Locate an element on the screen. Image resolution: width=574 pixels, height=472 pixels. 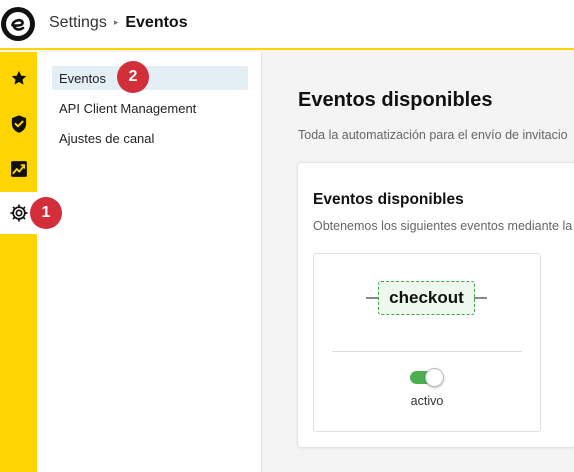
connector-right is located at coordinates (480, 298).